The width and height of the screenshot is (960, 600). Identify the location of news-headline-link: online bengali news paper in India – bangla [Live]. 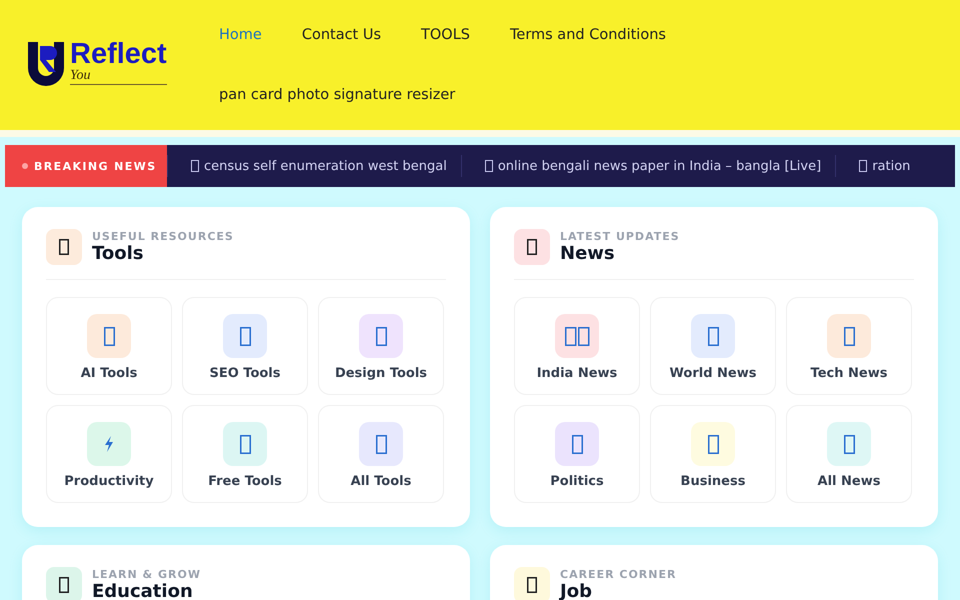
(653, 166).